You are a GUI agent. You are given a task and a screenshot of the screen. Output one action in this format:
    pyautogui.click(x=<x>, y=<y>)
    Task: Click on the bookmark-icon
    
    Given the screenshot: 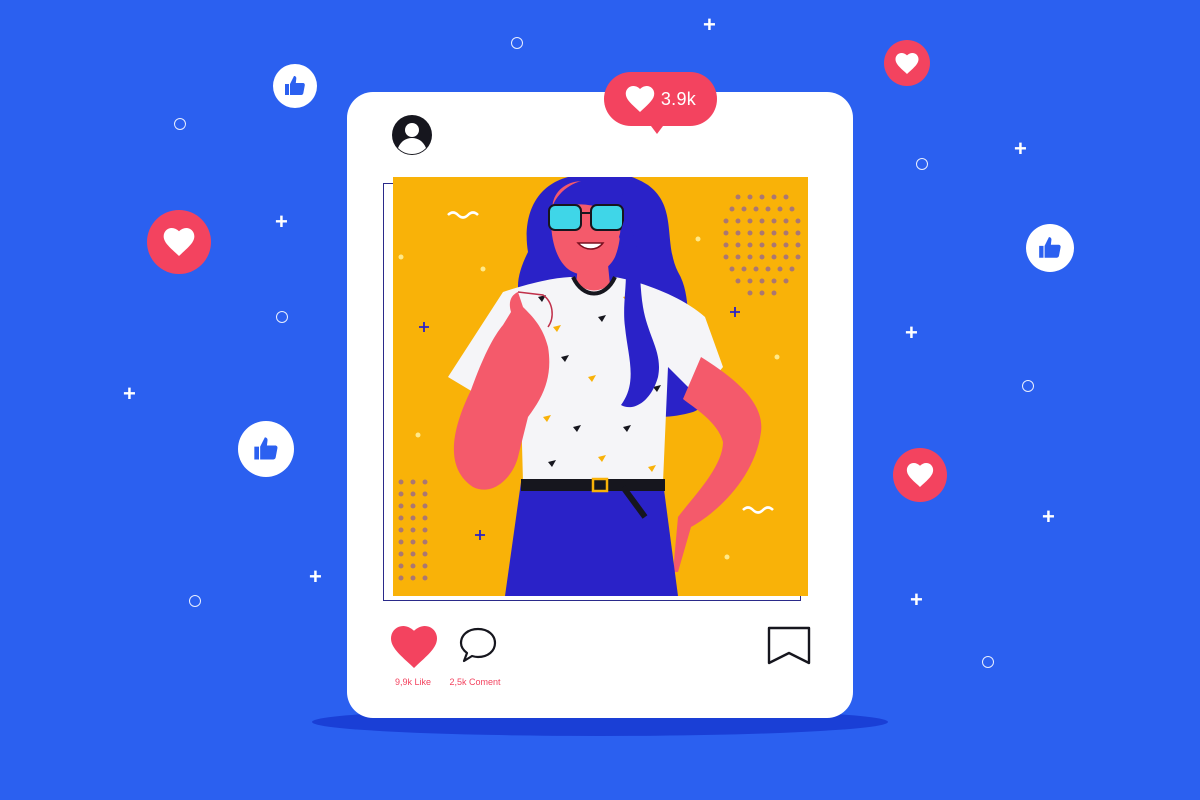 What is the action you would take?
    pyautogui.click(x=789, y=645)
    